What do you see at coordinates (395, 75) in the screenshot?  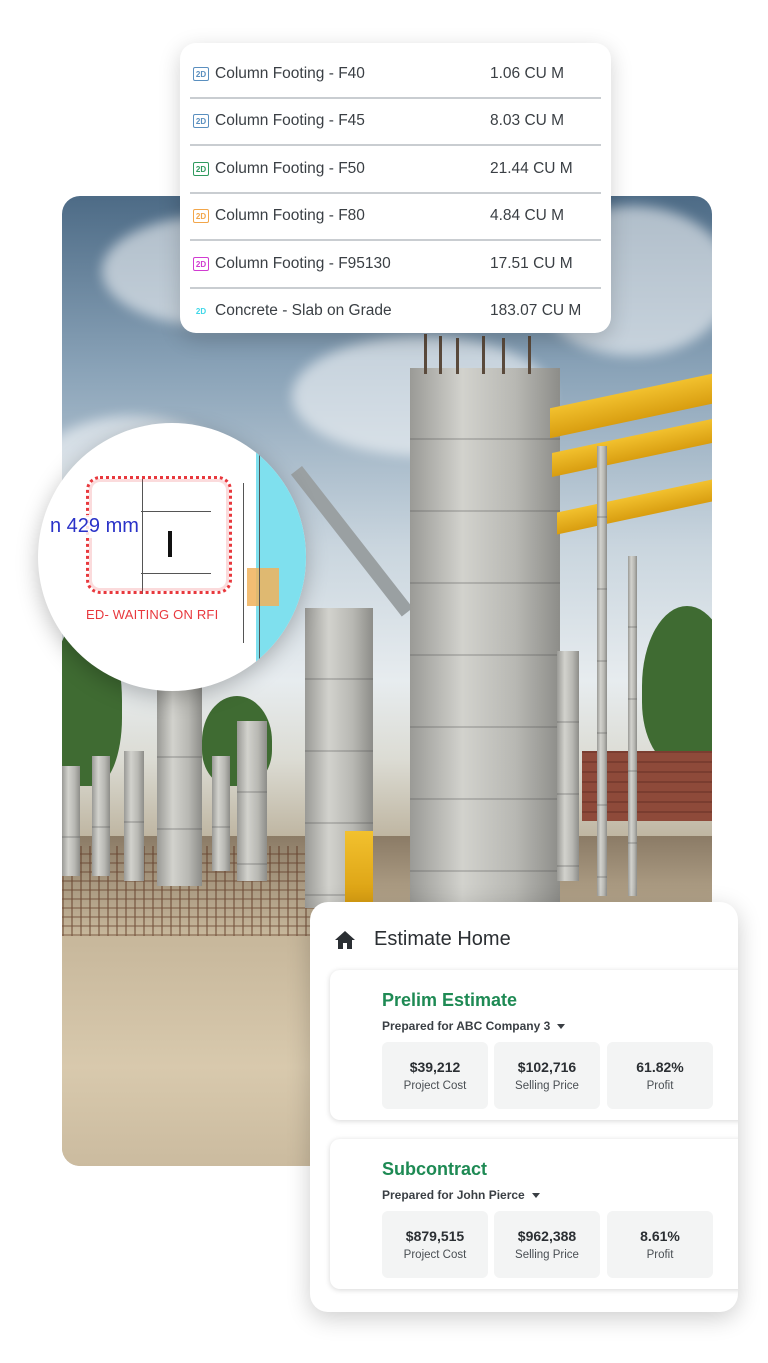 I see `list-item: 2D Column Footing - F40 1.06 CU M` at bounding box center [395, 75].